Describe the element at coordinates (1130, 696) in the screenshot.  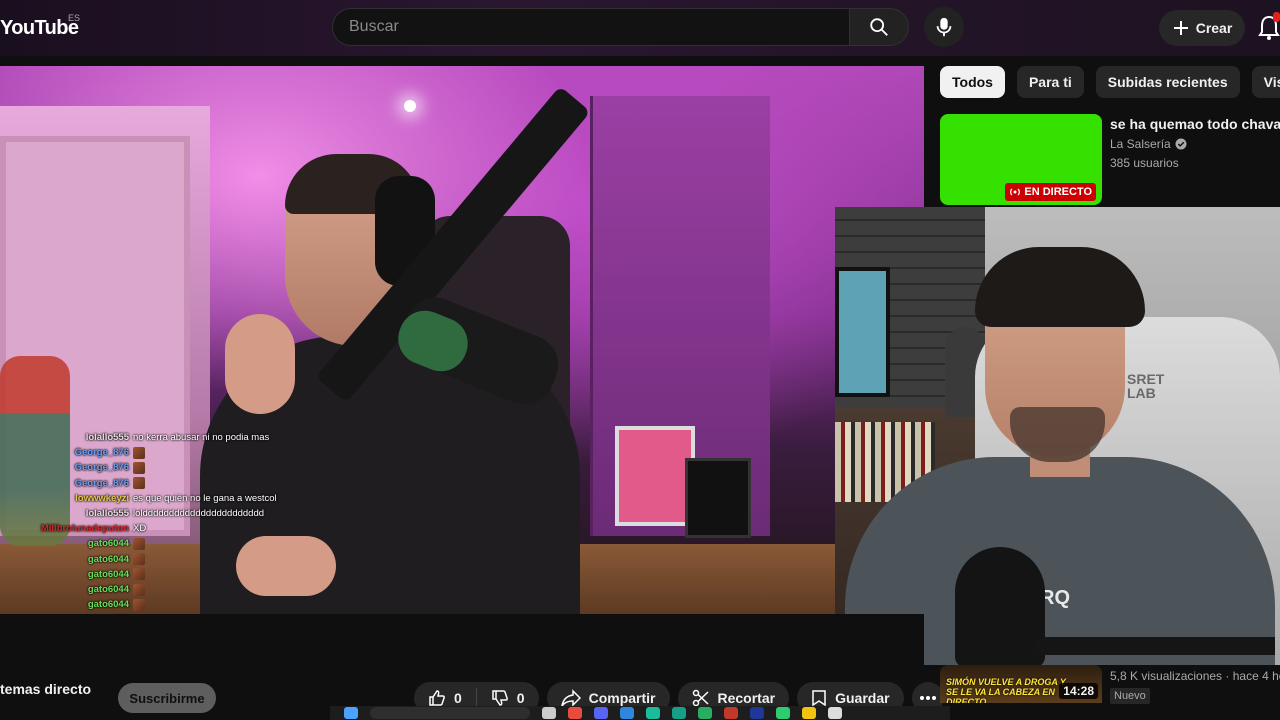
I see `new-badge: Nuevo` at that location.